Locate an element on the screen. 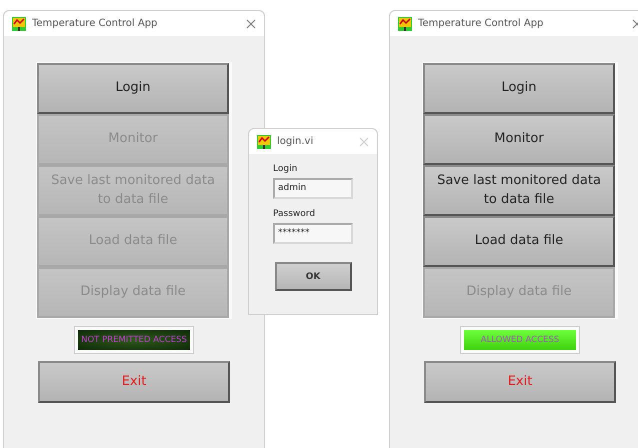  ok-button: OK is located at coordinates (313, 276).